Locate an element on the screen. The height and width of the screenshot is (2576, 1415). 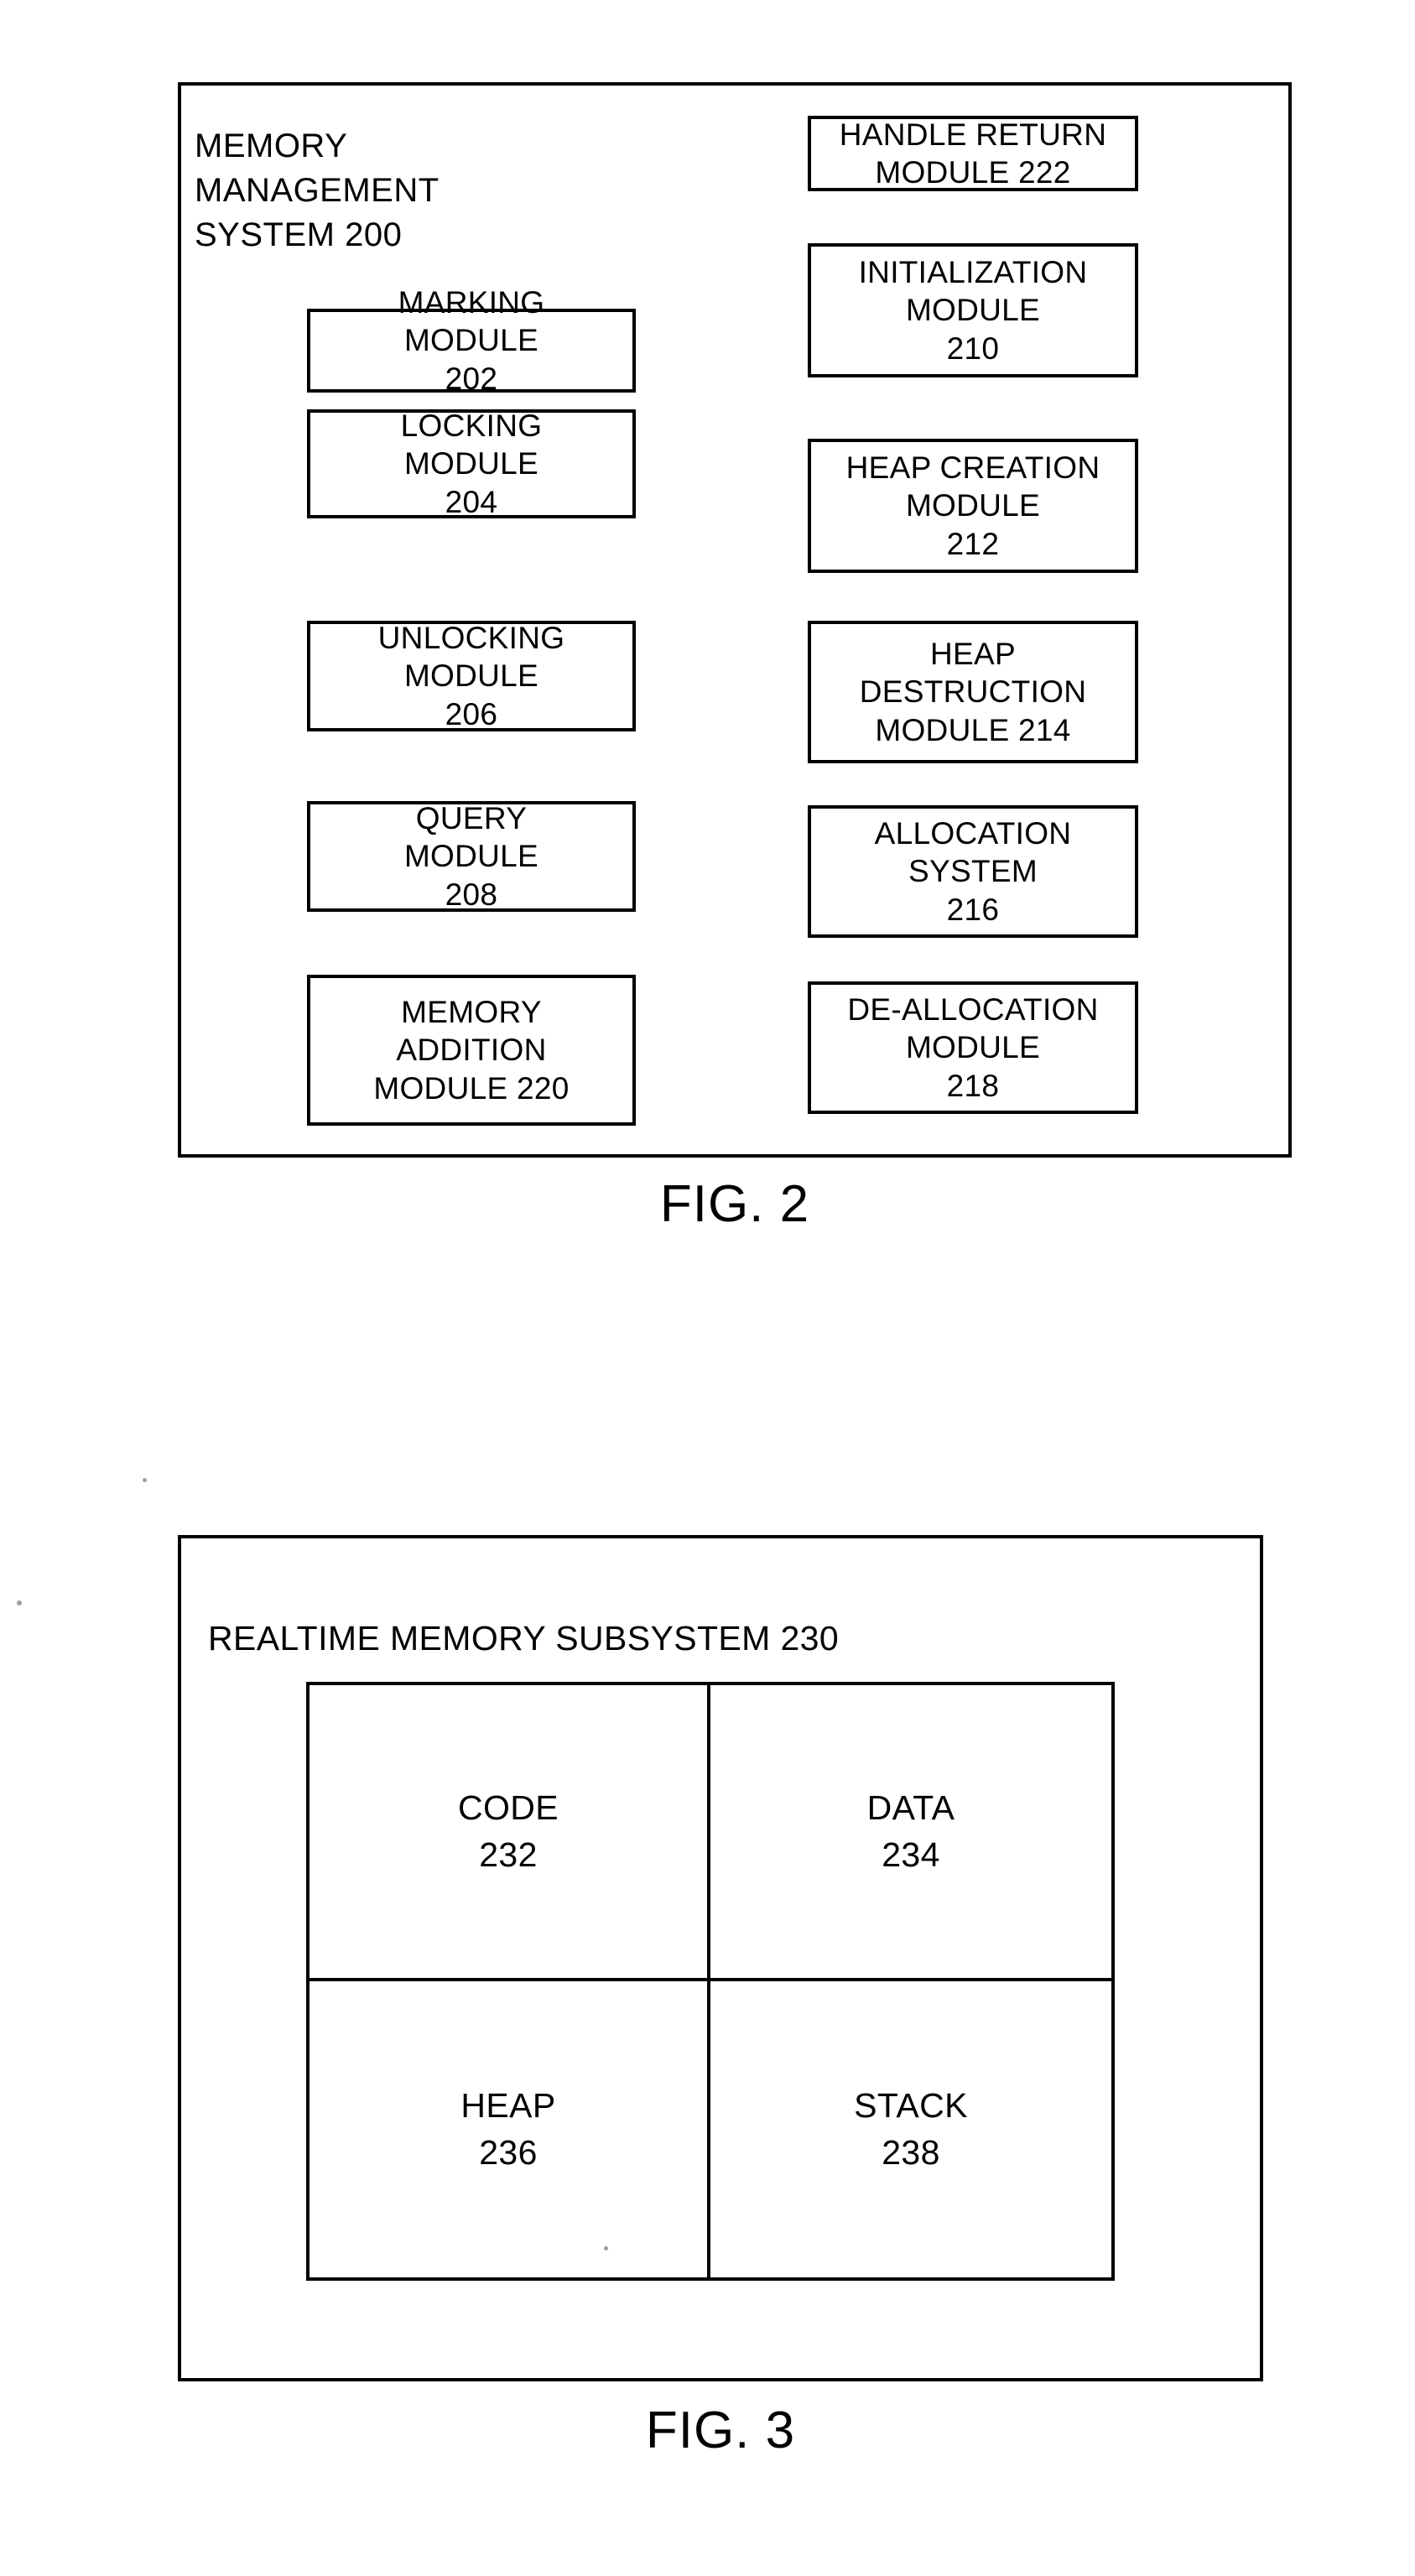
heap-region-label: HEAP 236 is located at coordinates (508, 2129).